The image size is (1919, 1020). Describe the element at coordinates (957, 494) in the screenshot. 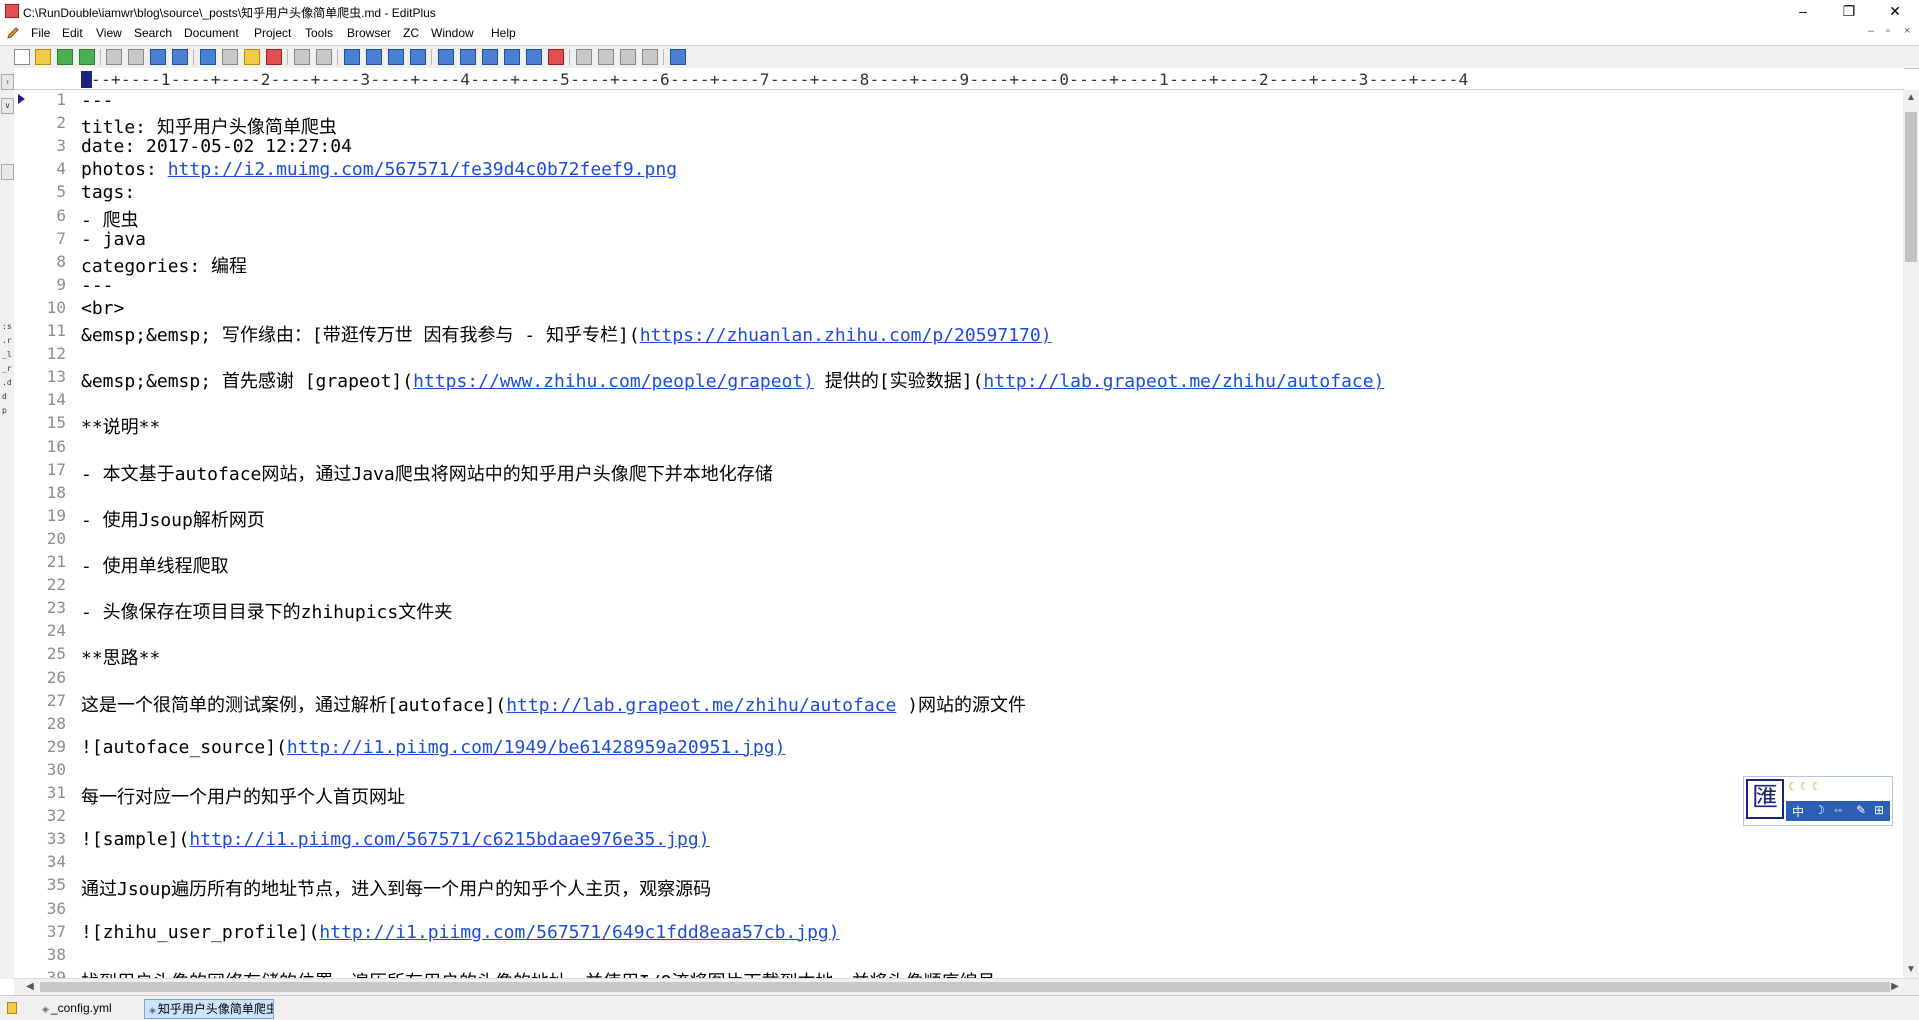

I see `code-line: 18` at that location.